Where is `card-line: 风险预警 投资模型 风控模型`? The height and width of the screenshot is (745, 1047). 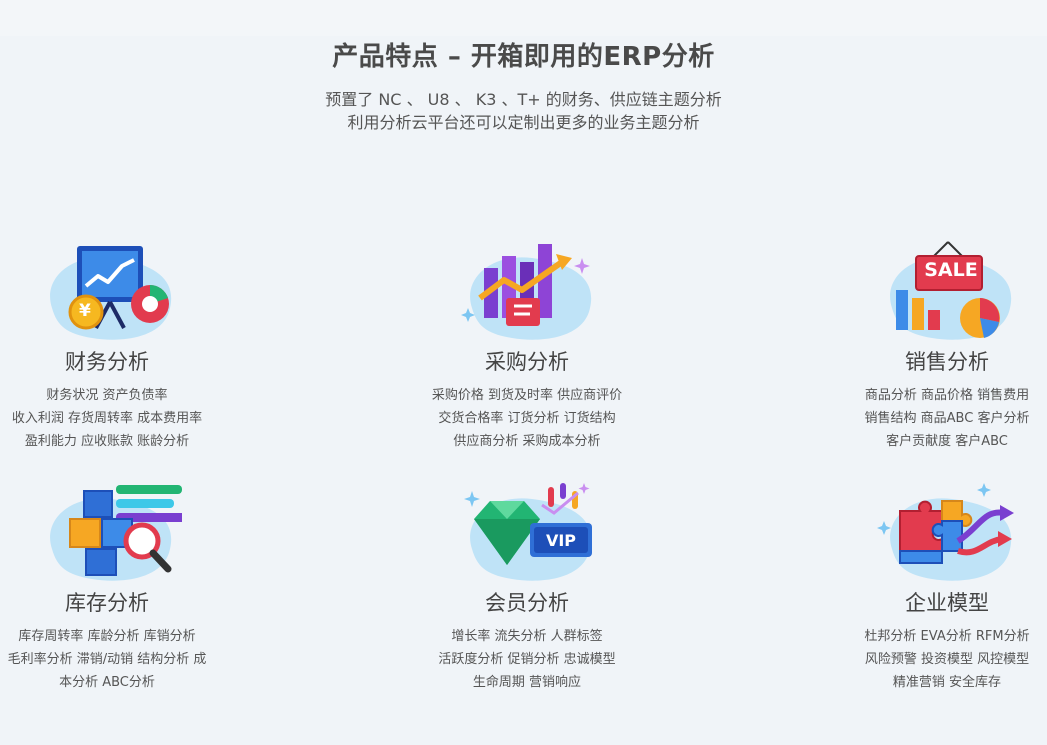 card-line: 风险预警 投资模型 风控模型 is located at coordinates (947, 659).